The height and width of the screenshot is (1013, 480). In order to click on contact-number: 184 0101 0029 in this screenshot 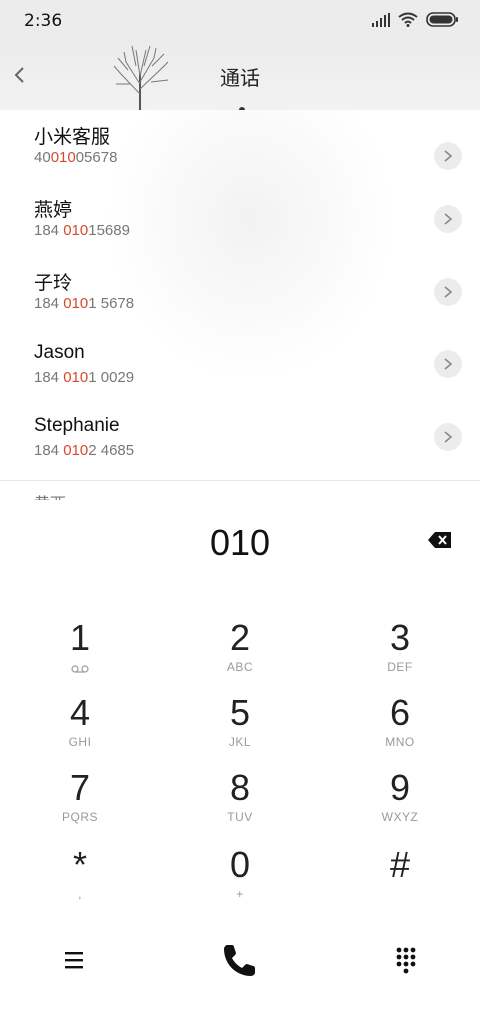, I will do `click(84, 377)`.